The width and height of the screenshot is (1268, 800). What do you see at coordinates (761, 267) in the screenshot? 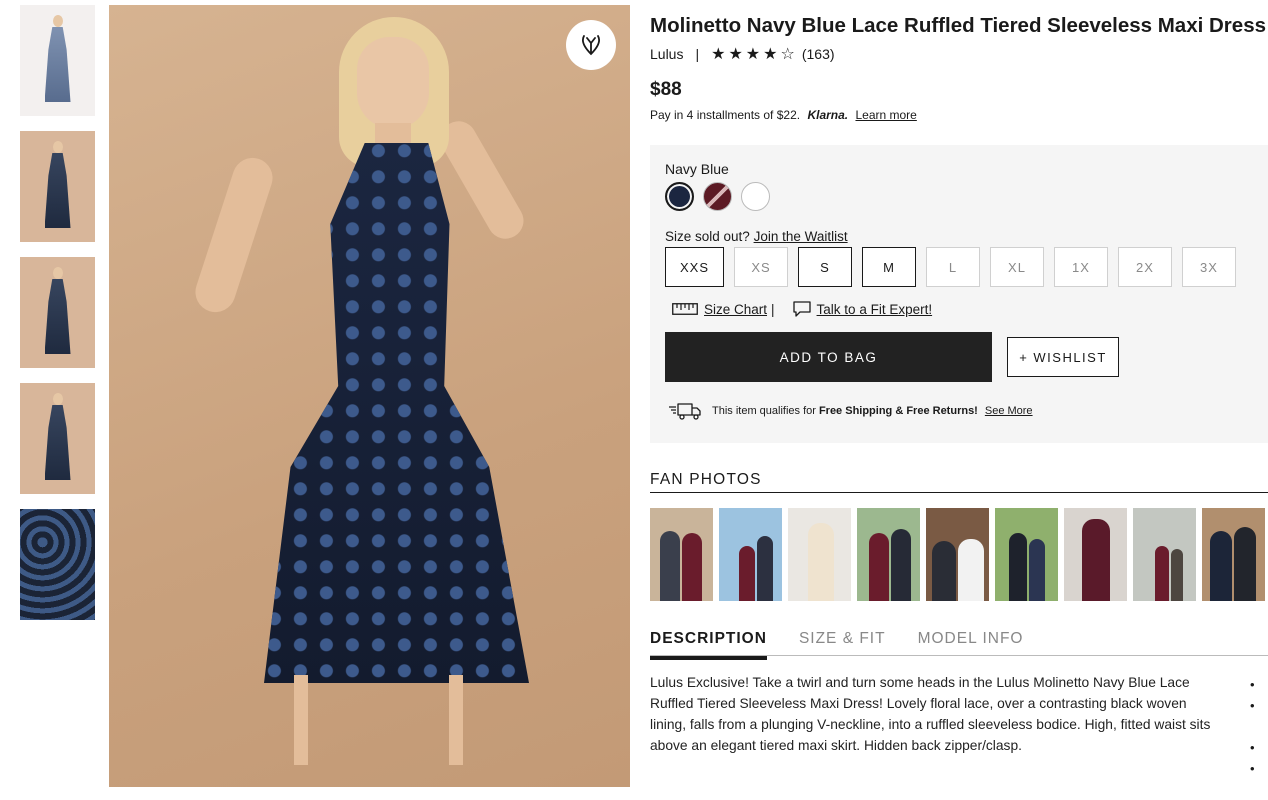
I see `size-option-xs: XS` at bounding box center [761, 267].